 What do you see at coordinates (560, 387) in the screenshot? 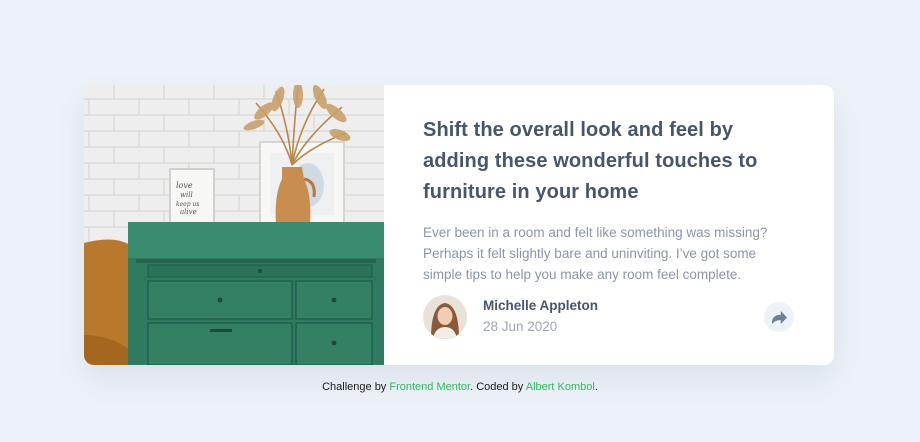
I see `author-link: Albert Kombol` at bounding box center [560, 387].